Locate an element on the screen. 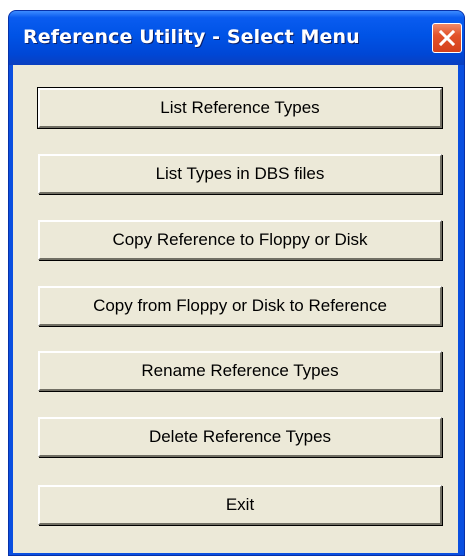 The width and height of the screenshot is (467, 556). copy-from-floppy-to-reference-button: Copy from Floppy or Disk to Reference is located at coordinates (240, 306).